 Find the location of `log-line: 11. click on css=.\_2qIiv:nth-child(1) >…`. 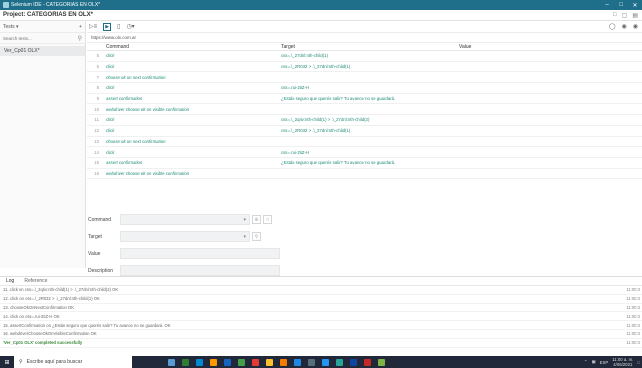

log-line: 11. click on css=.\_2qIiv:nth-child(1) >… is located at coordinates (321, 290).